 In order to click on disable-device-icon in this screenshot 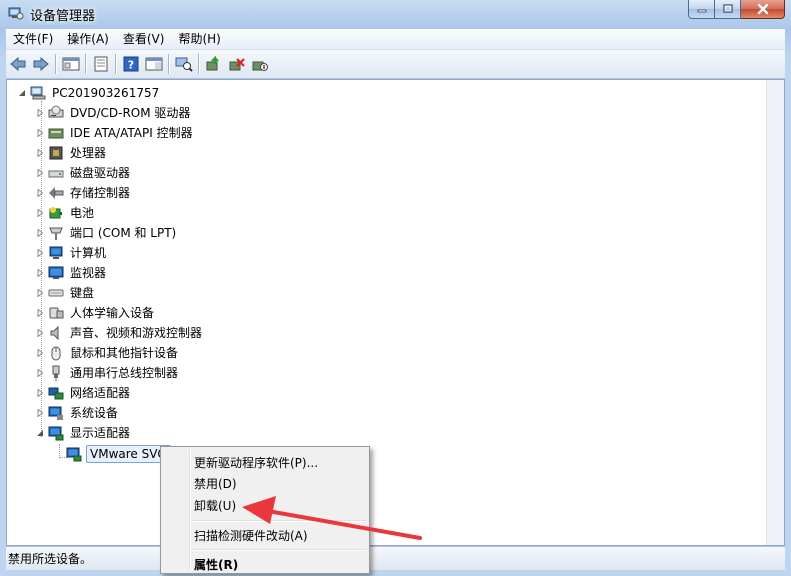, I will do `click(260, 66)`.